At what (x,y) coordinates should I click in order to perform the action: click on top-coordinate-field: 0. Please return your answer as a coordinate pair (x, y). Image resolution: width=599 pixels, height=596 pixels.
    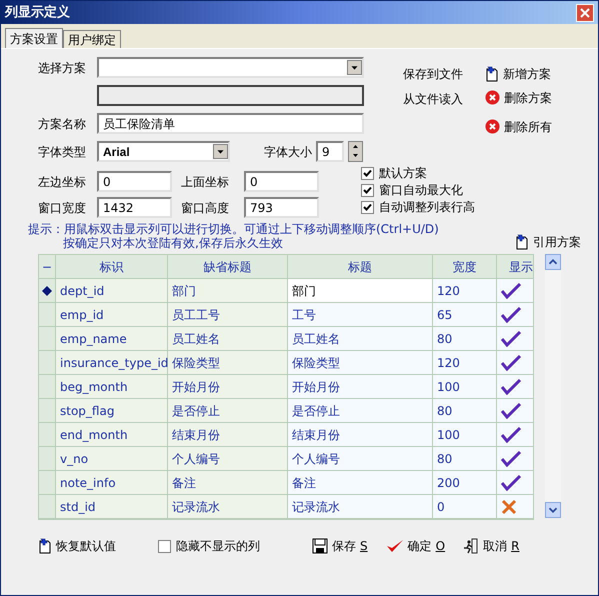
    Looking at the image, I should click on (281, 181).